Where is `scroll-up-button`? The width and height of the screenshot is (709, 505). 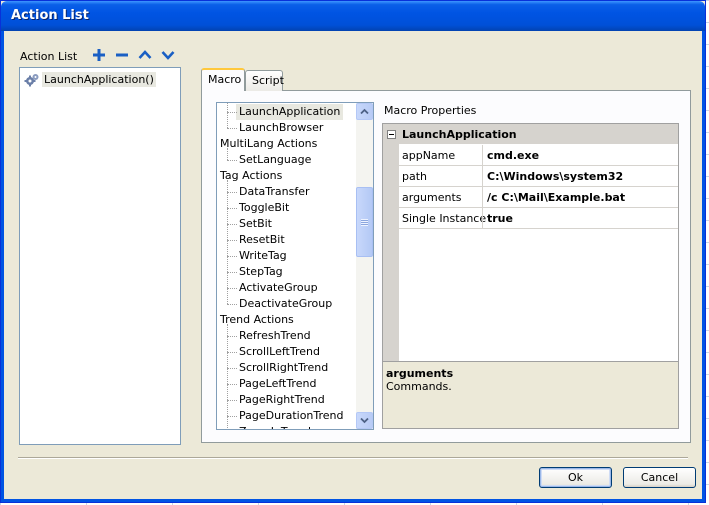
scroll-up-button is located at coordinates (364, 111).